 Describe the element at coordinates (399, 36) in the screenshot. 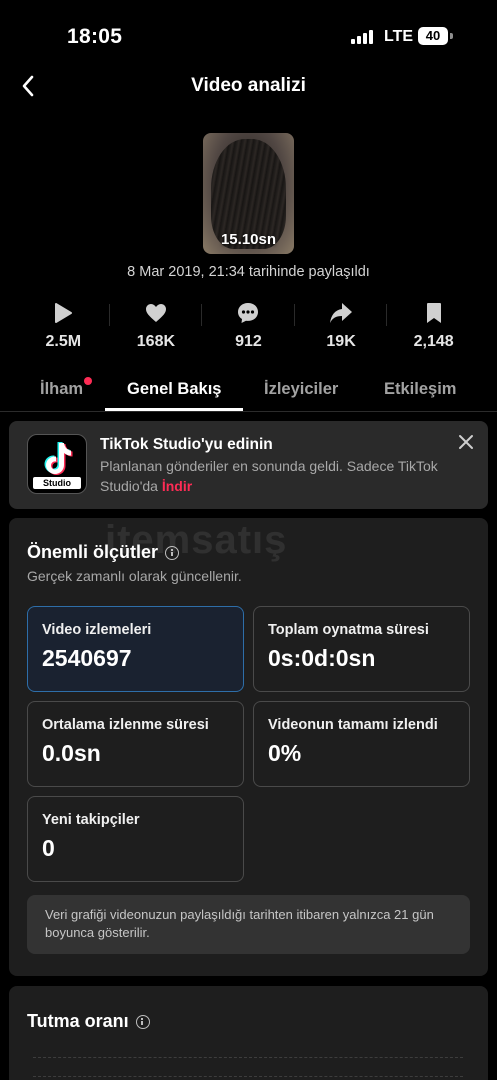

I see `network-label: LTE` at that location.